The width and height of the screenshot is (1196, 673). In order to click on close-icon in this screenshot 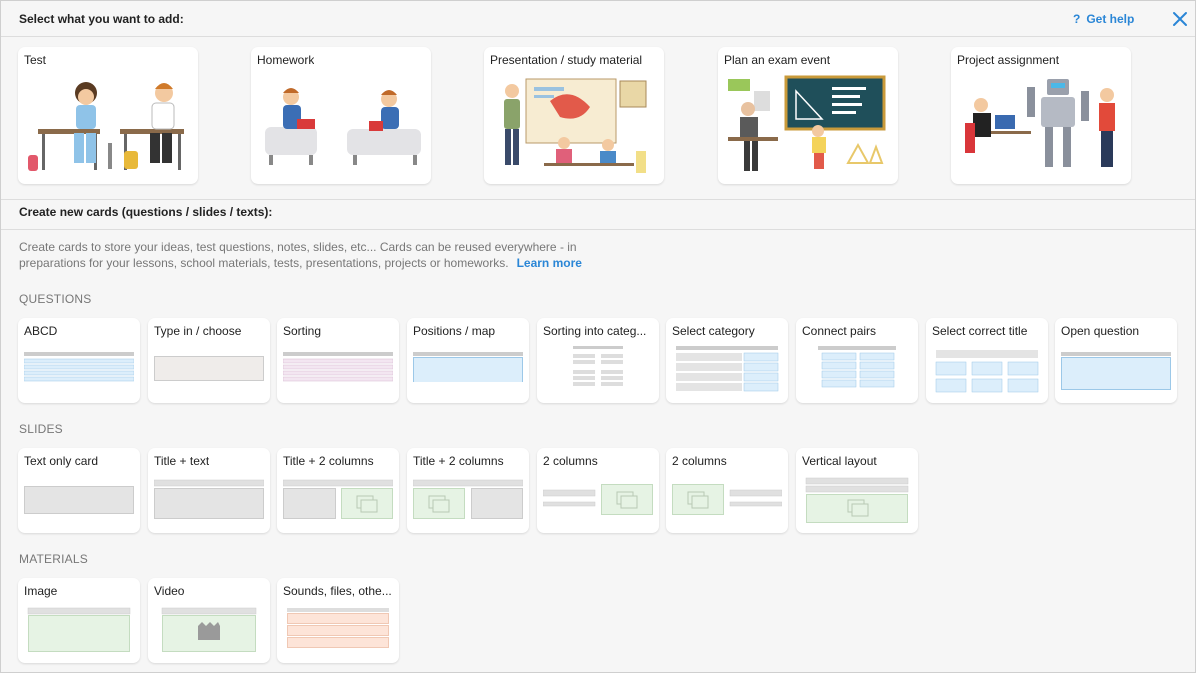, I will do `click(1180, 19)`.